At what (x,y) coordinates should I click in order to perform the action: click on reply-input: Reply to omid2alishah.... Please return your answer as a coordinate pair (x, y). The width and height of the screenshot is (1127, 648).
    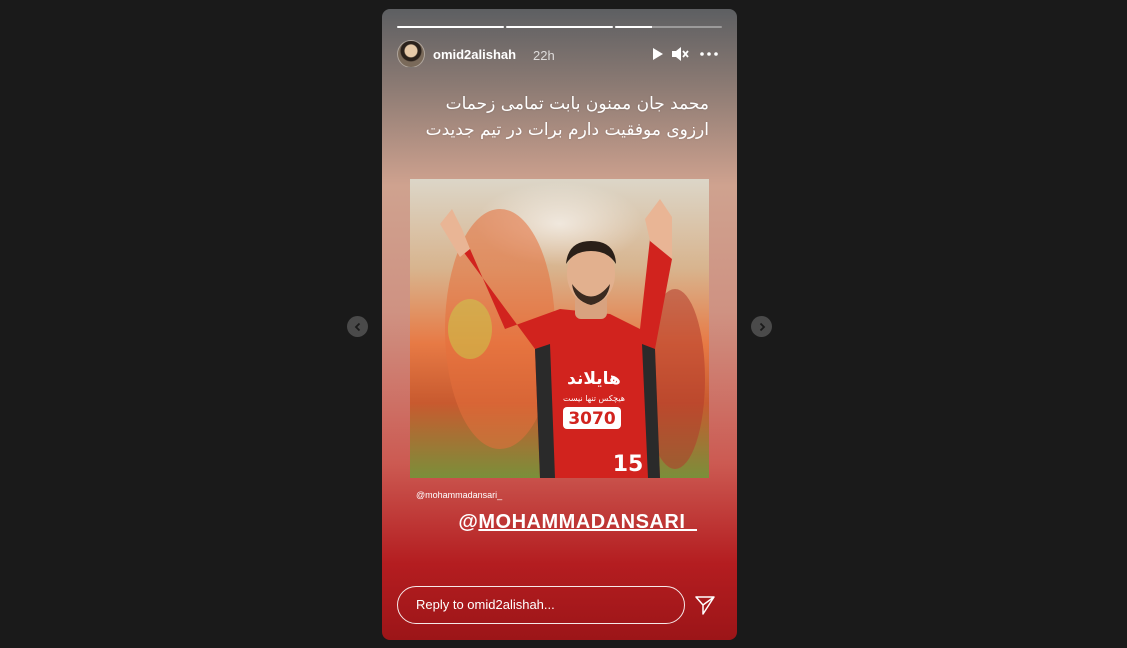
    Looking at the image, I should click on (541, 605).